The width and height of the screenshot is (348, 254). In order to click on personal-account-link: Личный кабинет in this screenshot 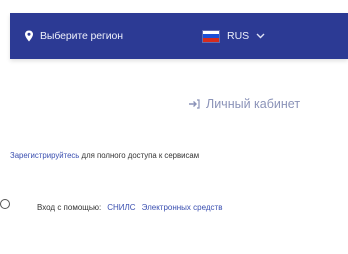, I will do `click(244, 104)`.